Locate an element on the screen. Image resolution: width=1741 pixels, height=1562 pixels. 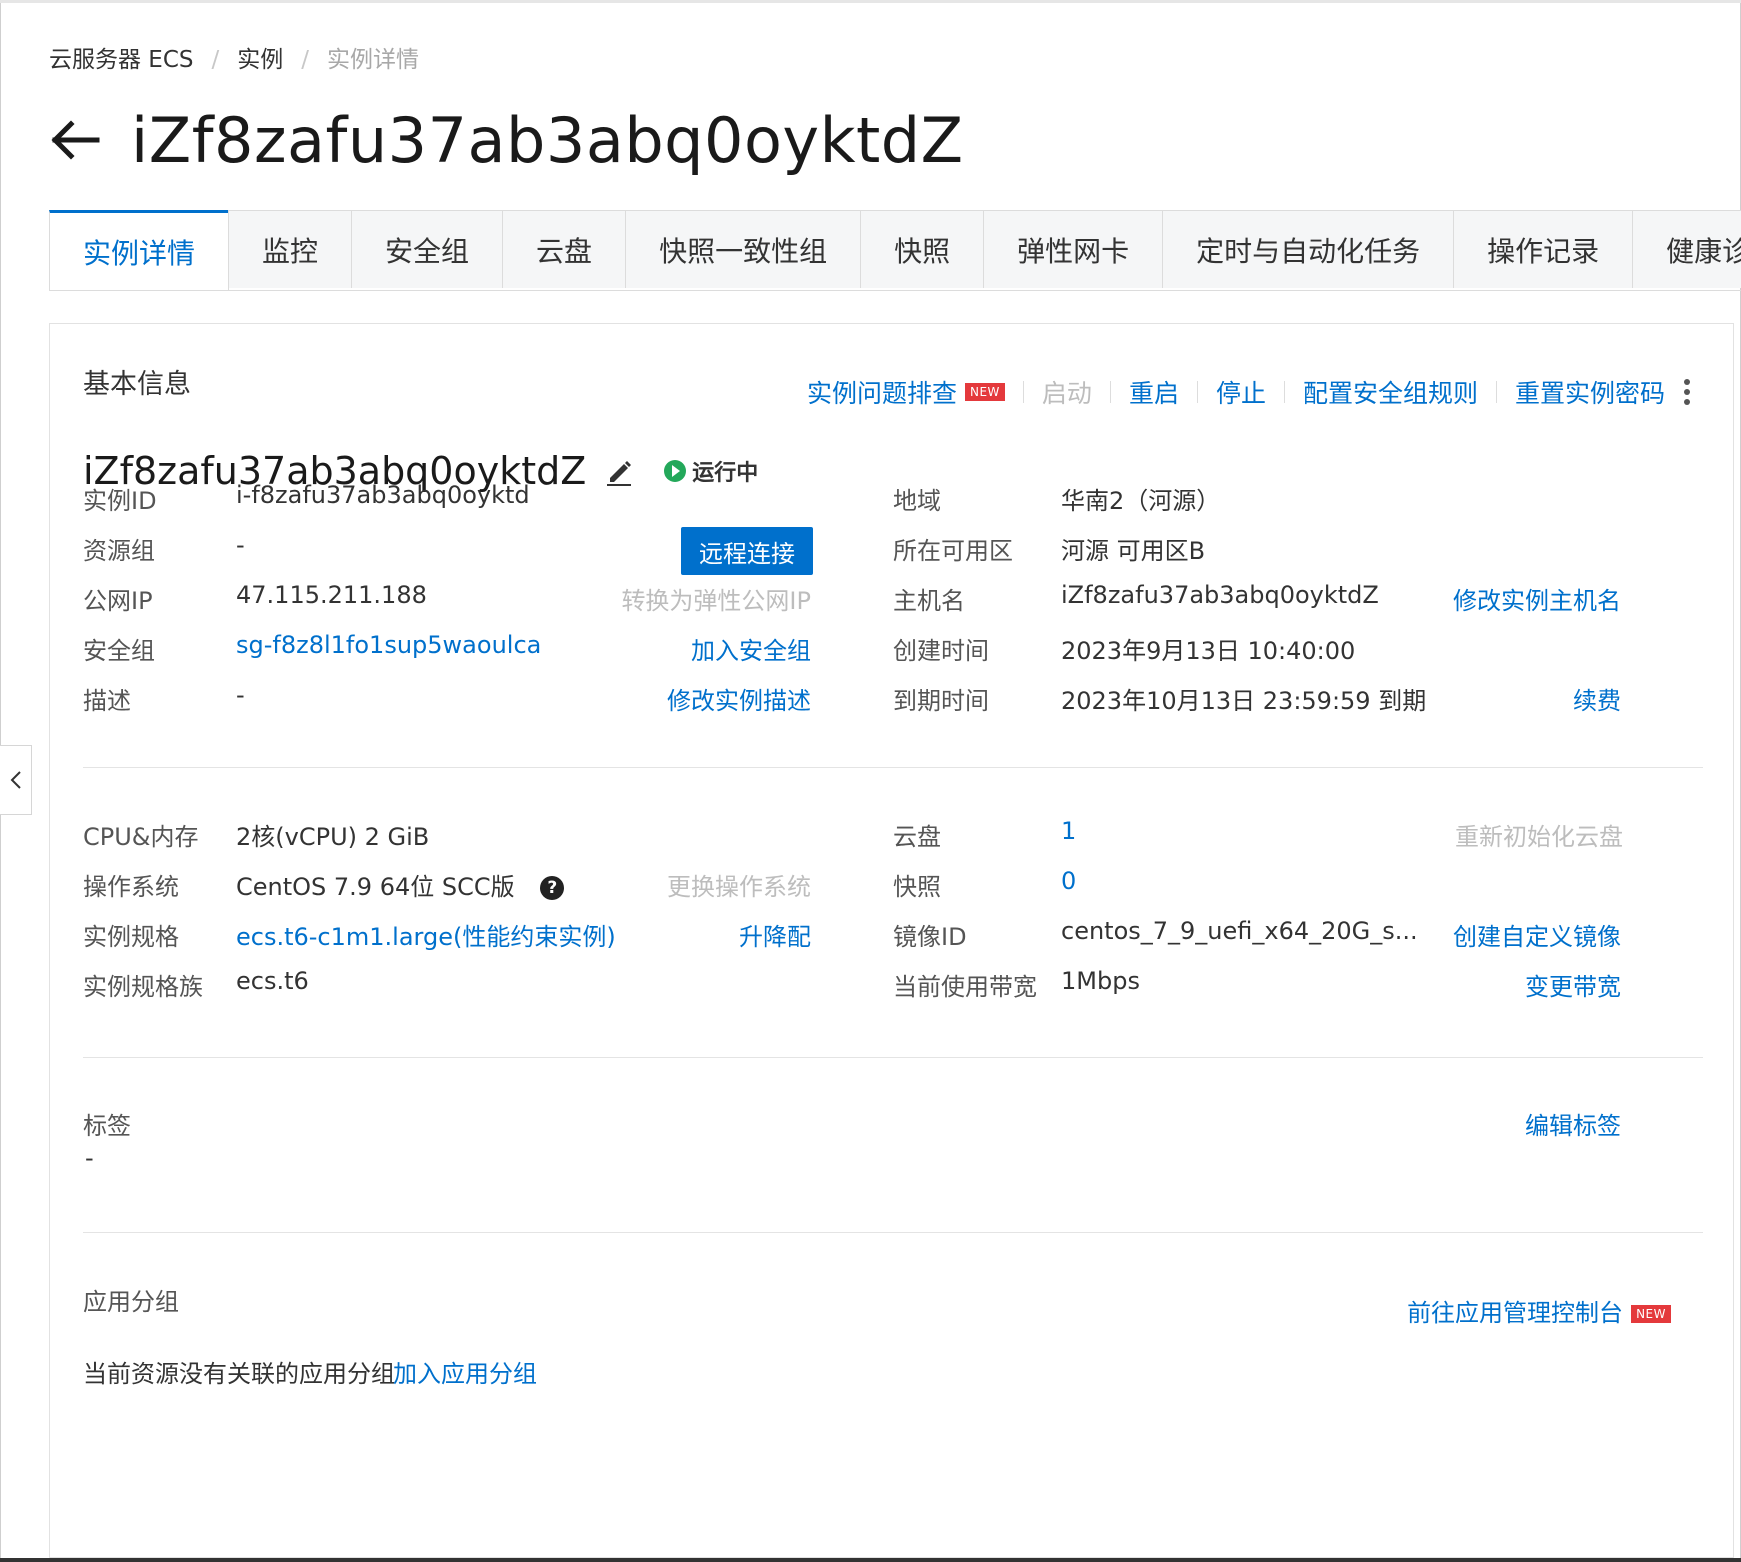
tab-security-group: 安全组 is located at coordinates (427, 249).